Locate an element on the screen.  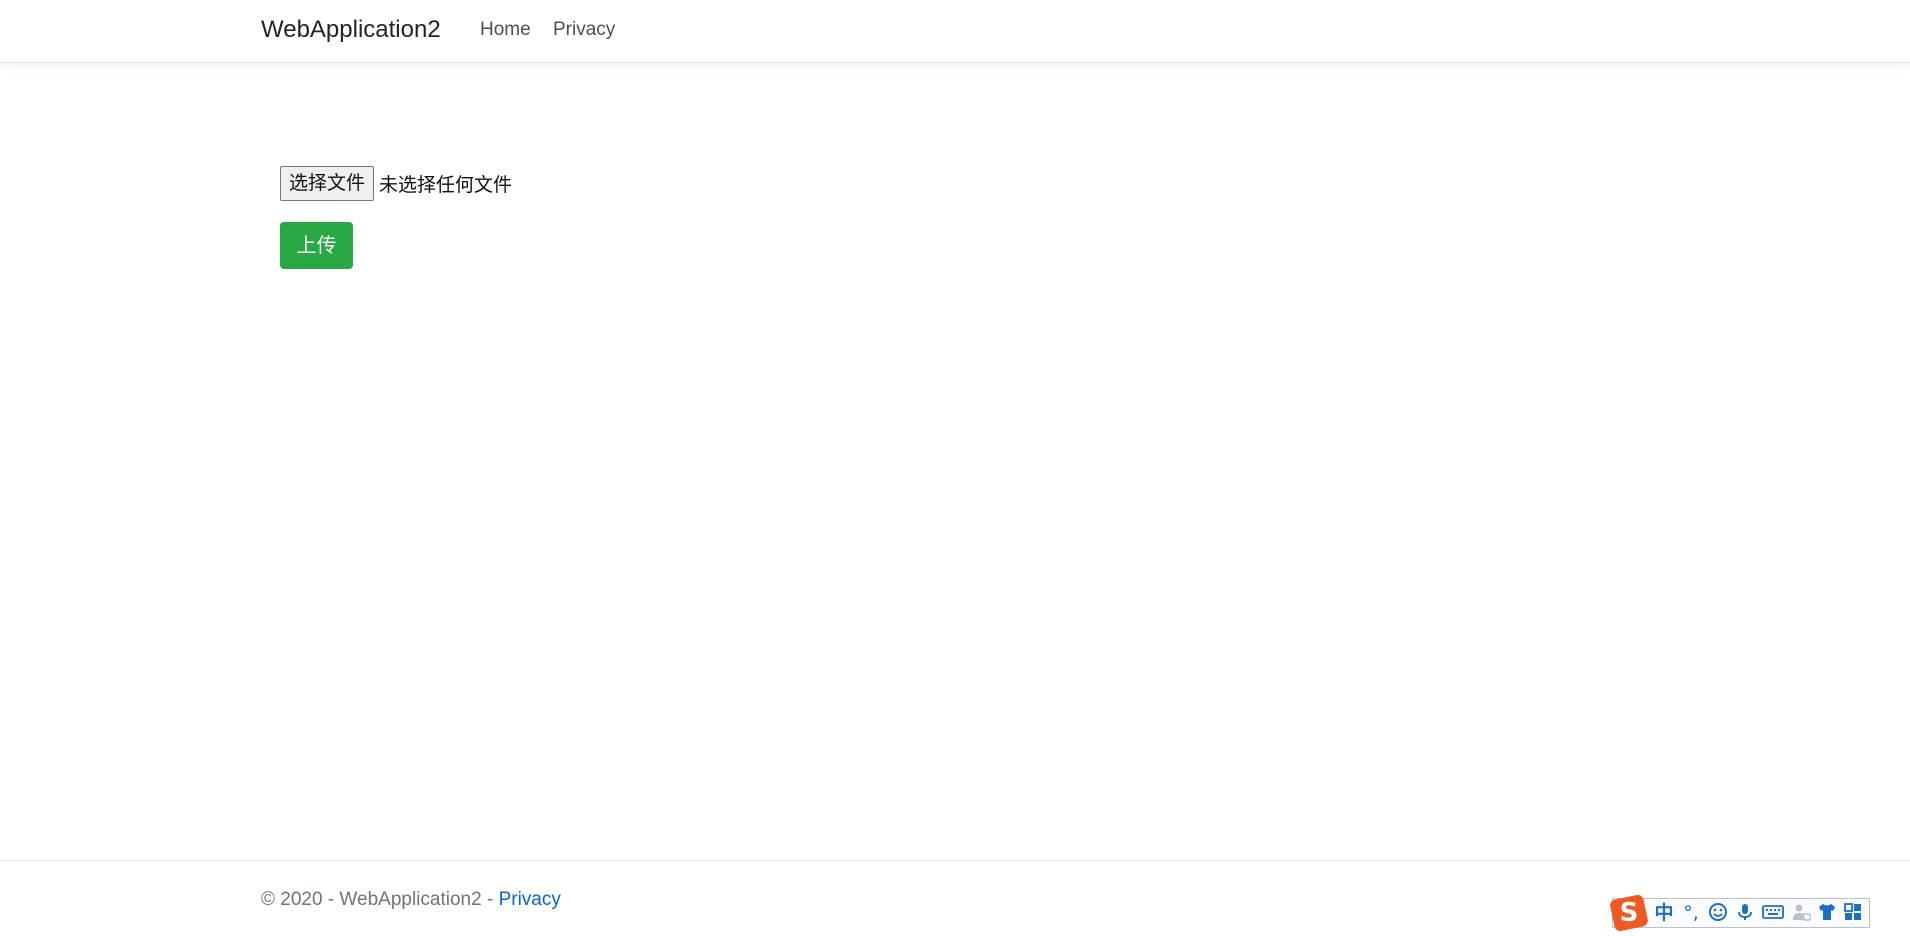
navbar-brand: WebApplication2 is located at coordinates (351, 30).